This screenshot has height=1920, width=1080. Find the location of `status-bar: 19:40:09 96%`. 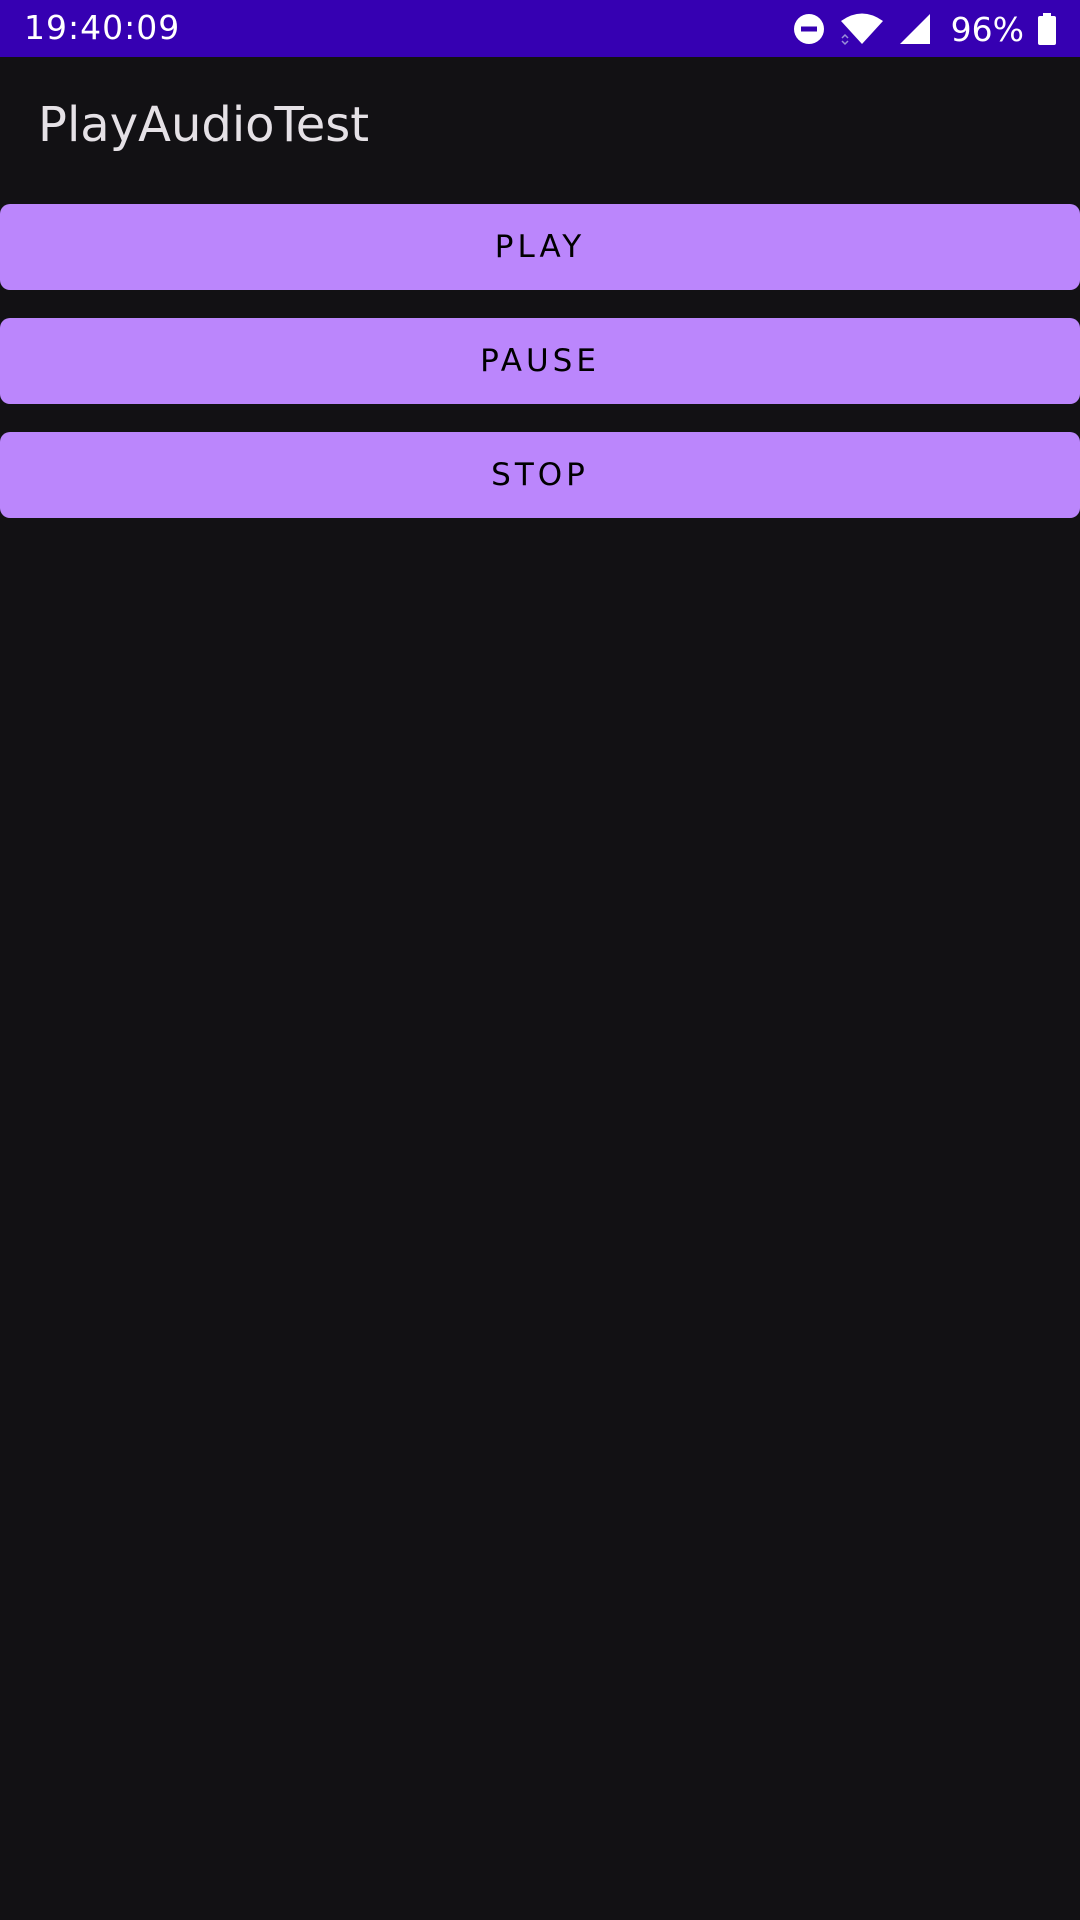

status-bar: 19:40:09 96% is located at coordinates (540, 28).